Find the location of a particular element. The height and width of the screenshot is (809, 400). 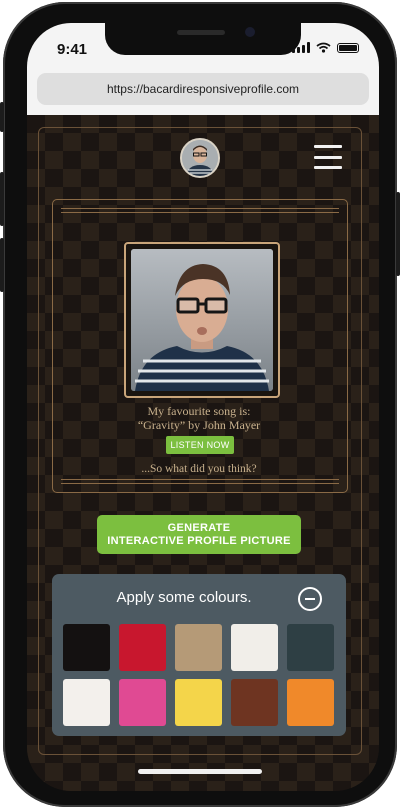

front-camera is located at coordinates (250, 32).